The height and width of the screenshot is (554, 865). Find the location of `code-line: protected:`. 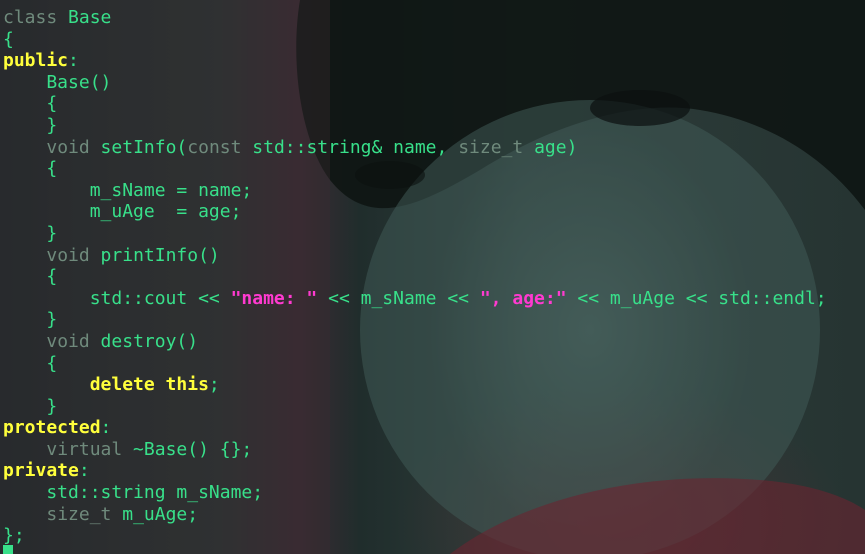

code-line: protected: is located at coordinates (415, 428).